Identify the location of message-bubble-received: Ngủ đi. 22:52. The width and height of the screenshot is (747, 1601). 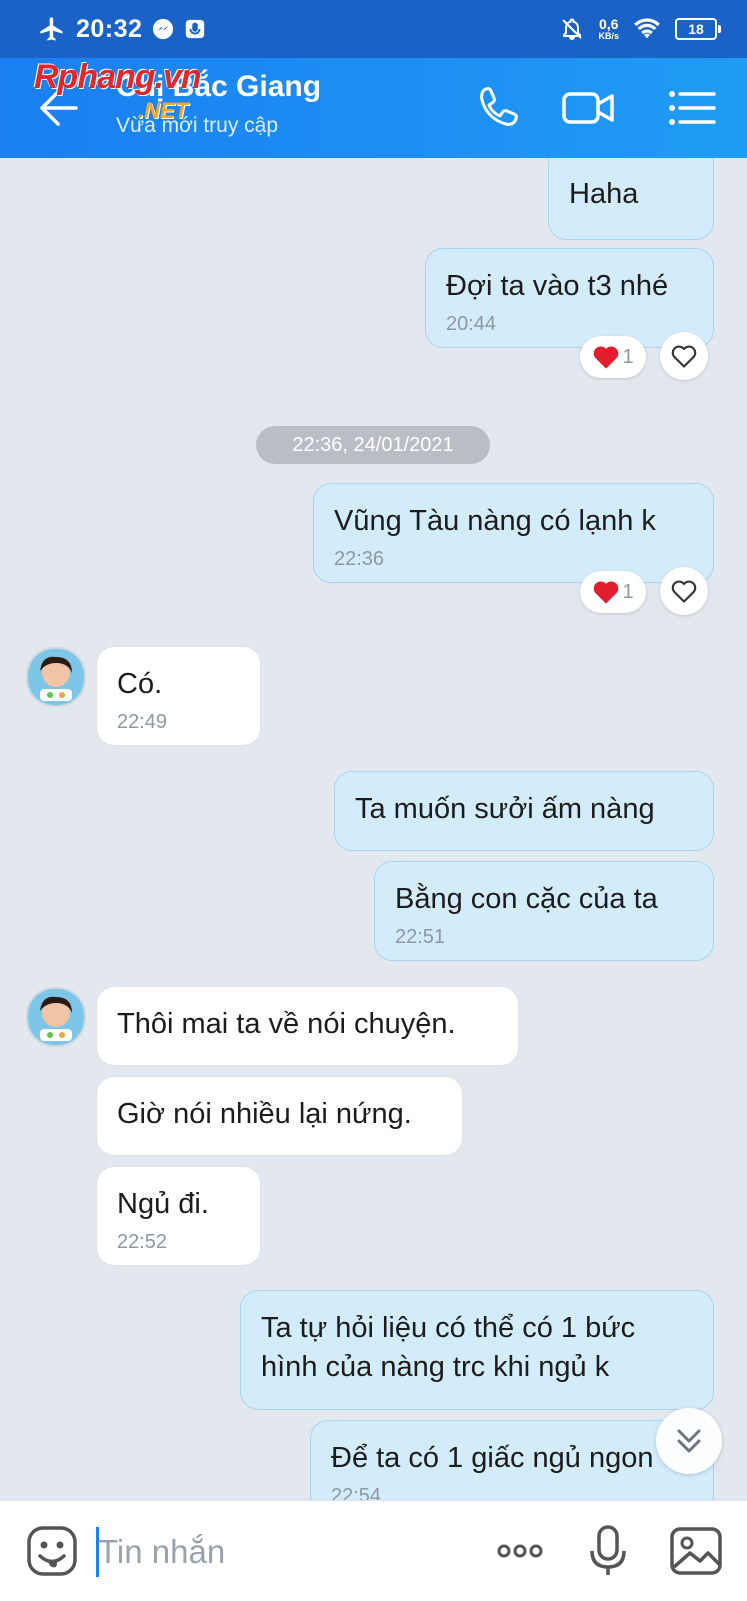
(178, 1216).